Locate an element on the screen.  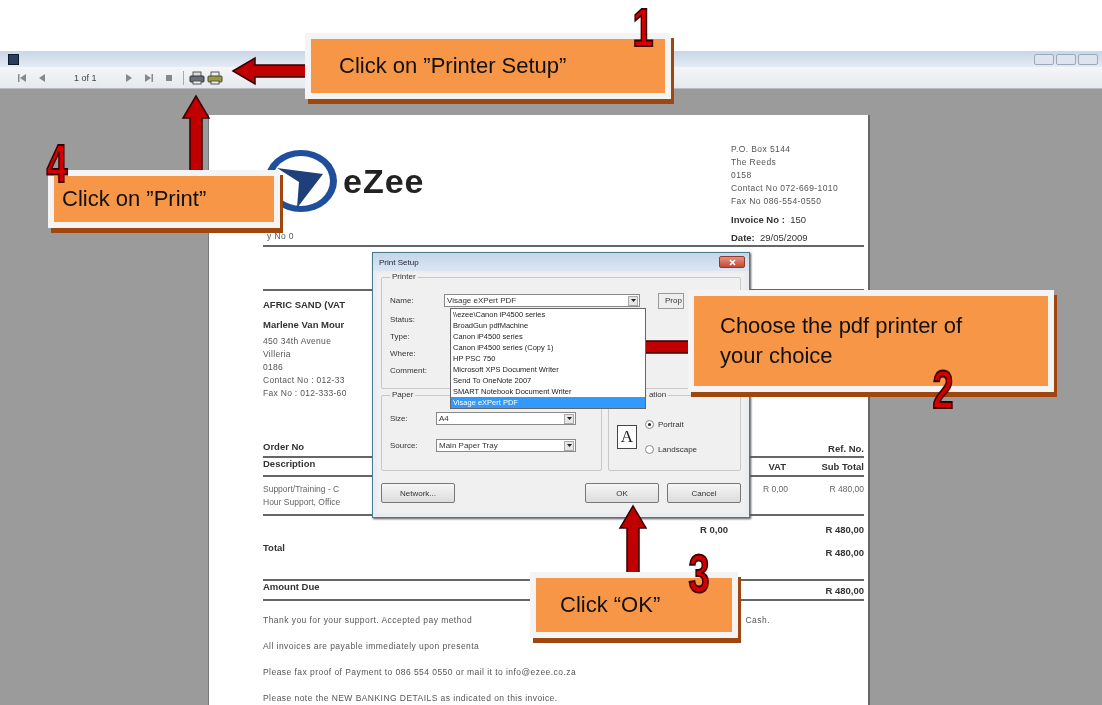
field-label: Status: is located at coordinates (403, 319).